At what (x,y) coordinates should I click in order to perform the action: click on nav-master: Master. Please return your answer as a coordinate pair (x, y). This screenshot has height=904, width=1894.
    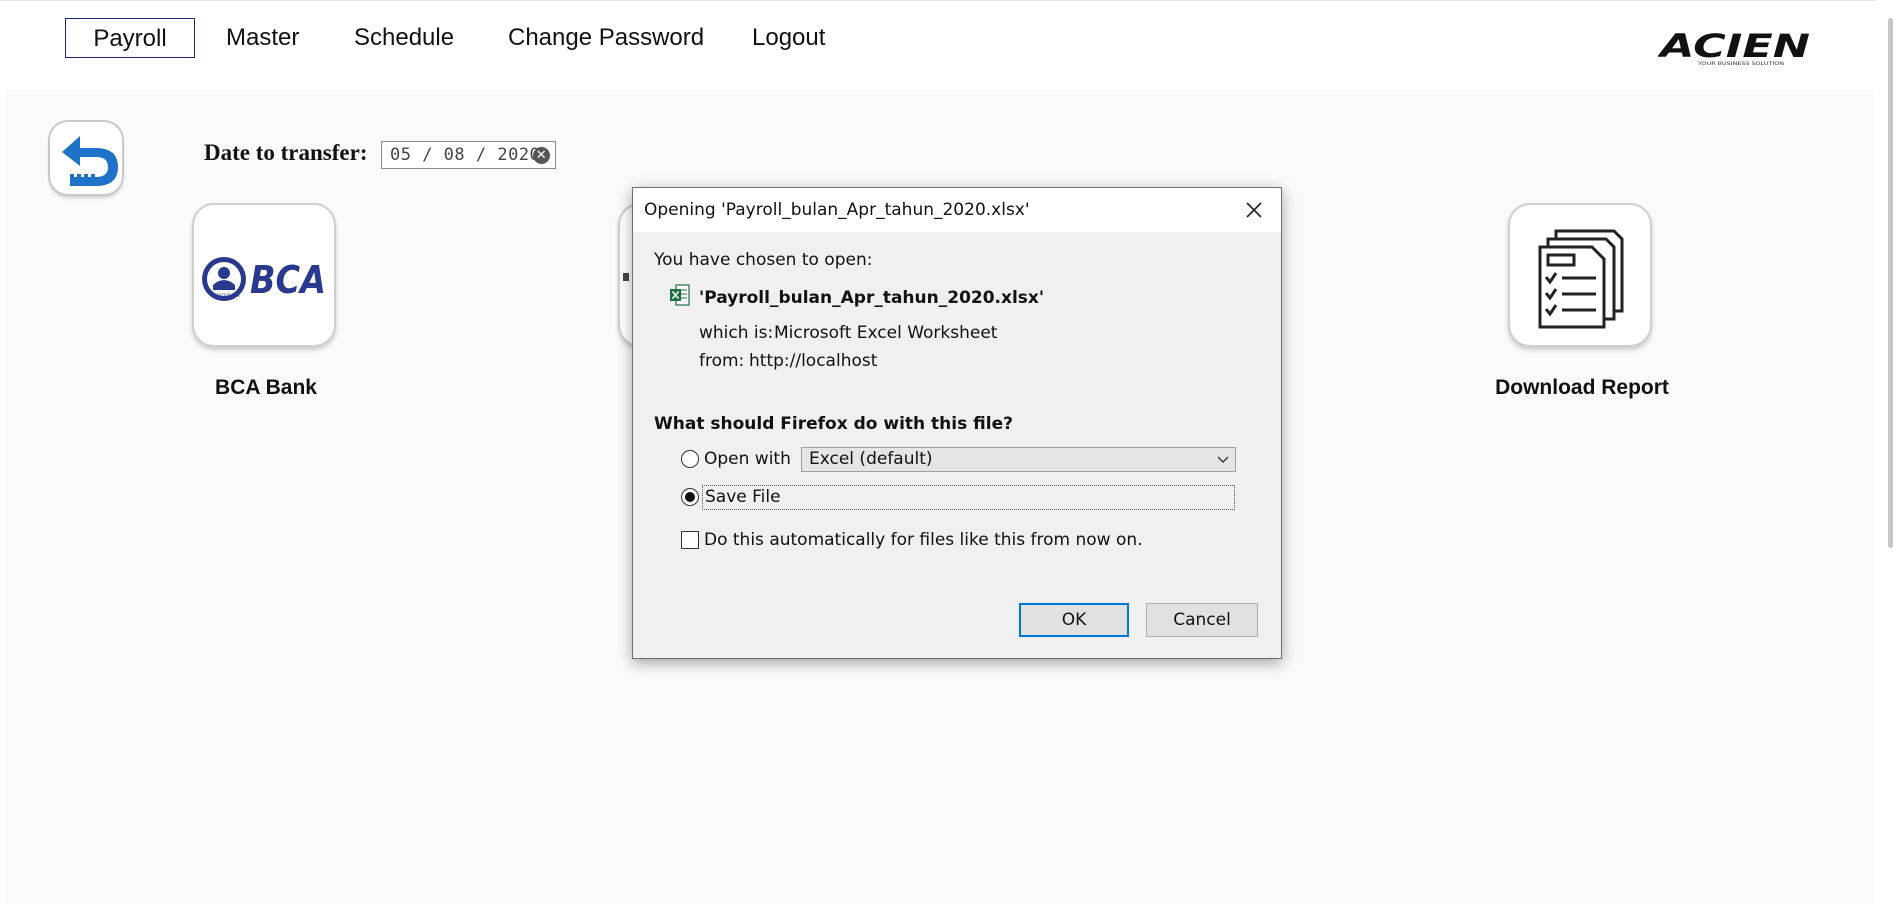
    Looking at the image, I should click on (262, 38).